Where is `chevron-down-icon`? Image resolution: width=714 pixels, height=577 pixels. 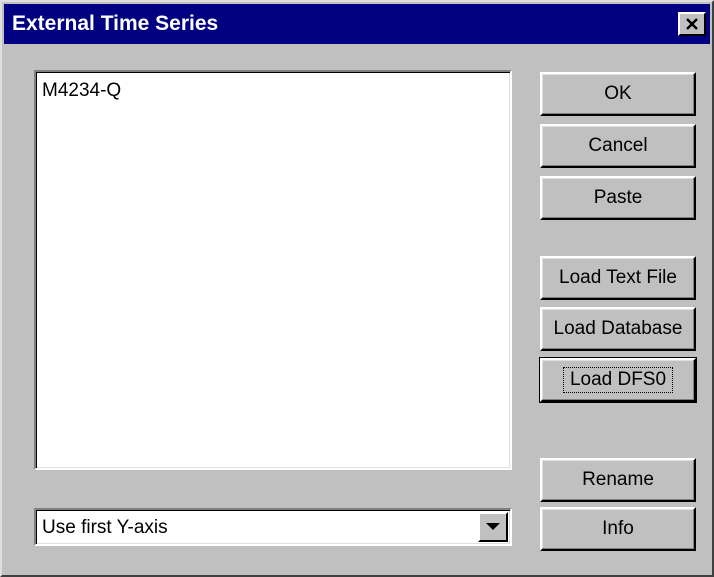
chevron-down-icon is located at coordinates (493, 526).